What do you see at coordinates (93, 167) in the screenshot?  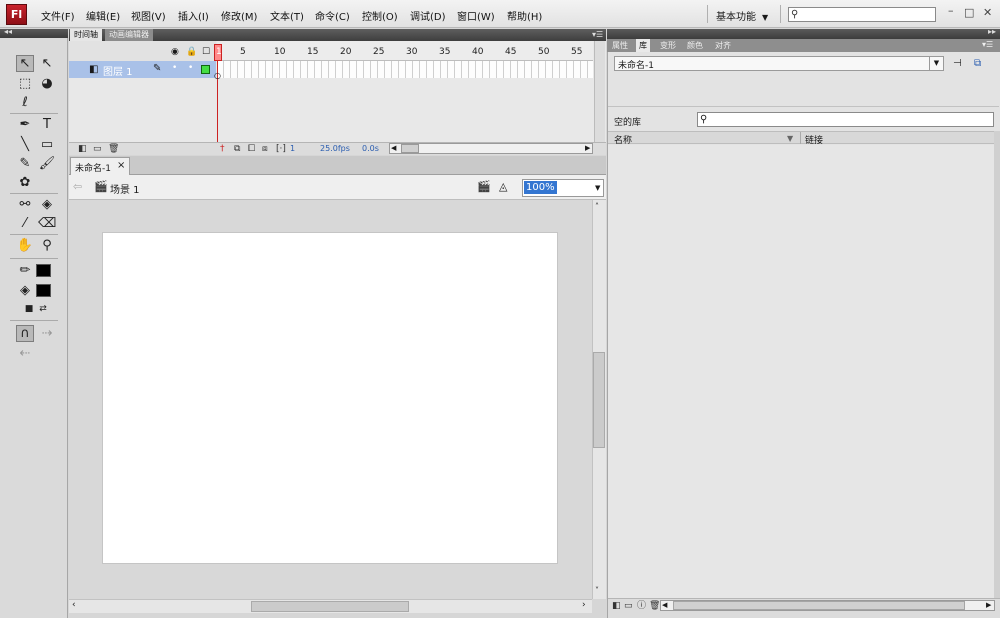 I see `document-tab-label: 未命名-1` at bounding box center [93, 167].